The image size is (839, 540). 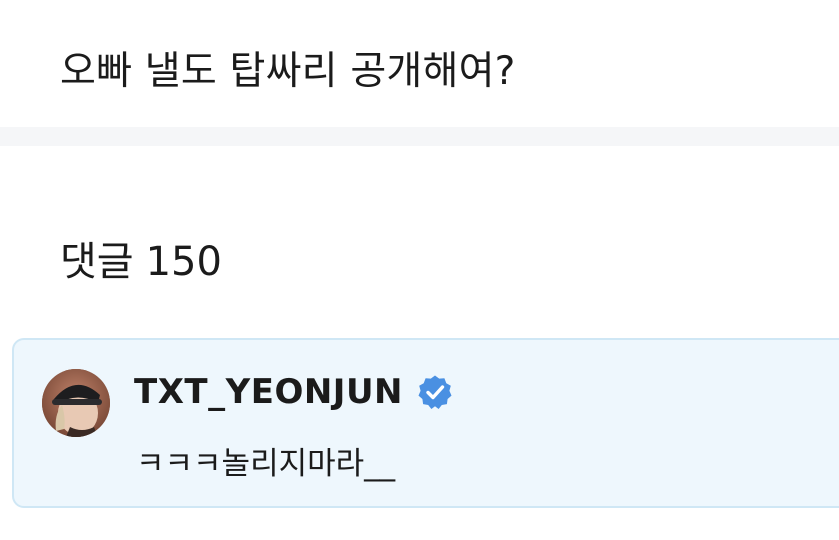 What do you see at coordinates (419, 136) in the screenshot?
I see `section-divider` at bounding box center [419, 136].